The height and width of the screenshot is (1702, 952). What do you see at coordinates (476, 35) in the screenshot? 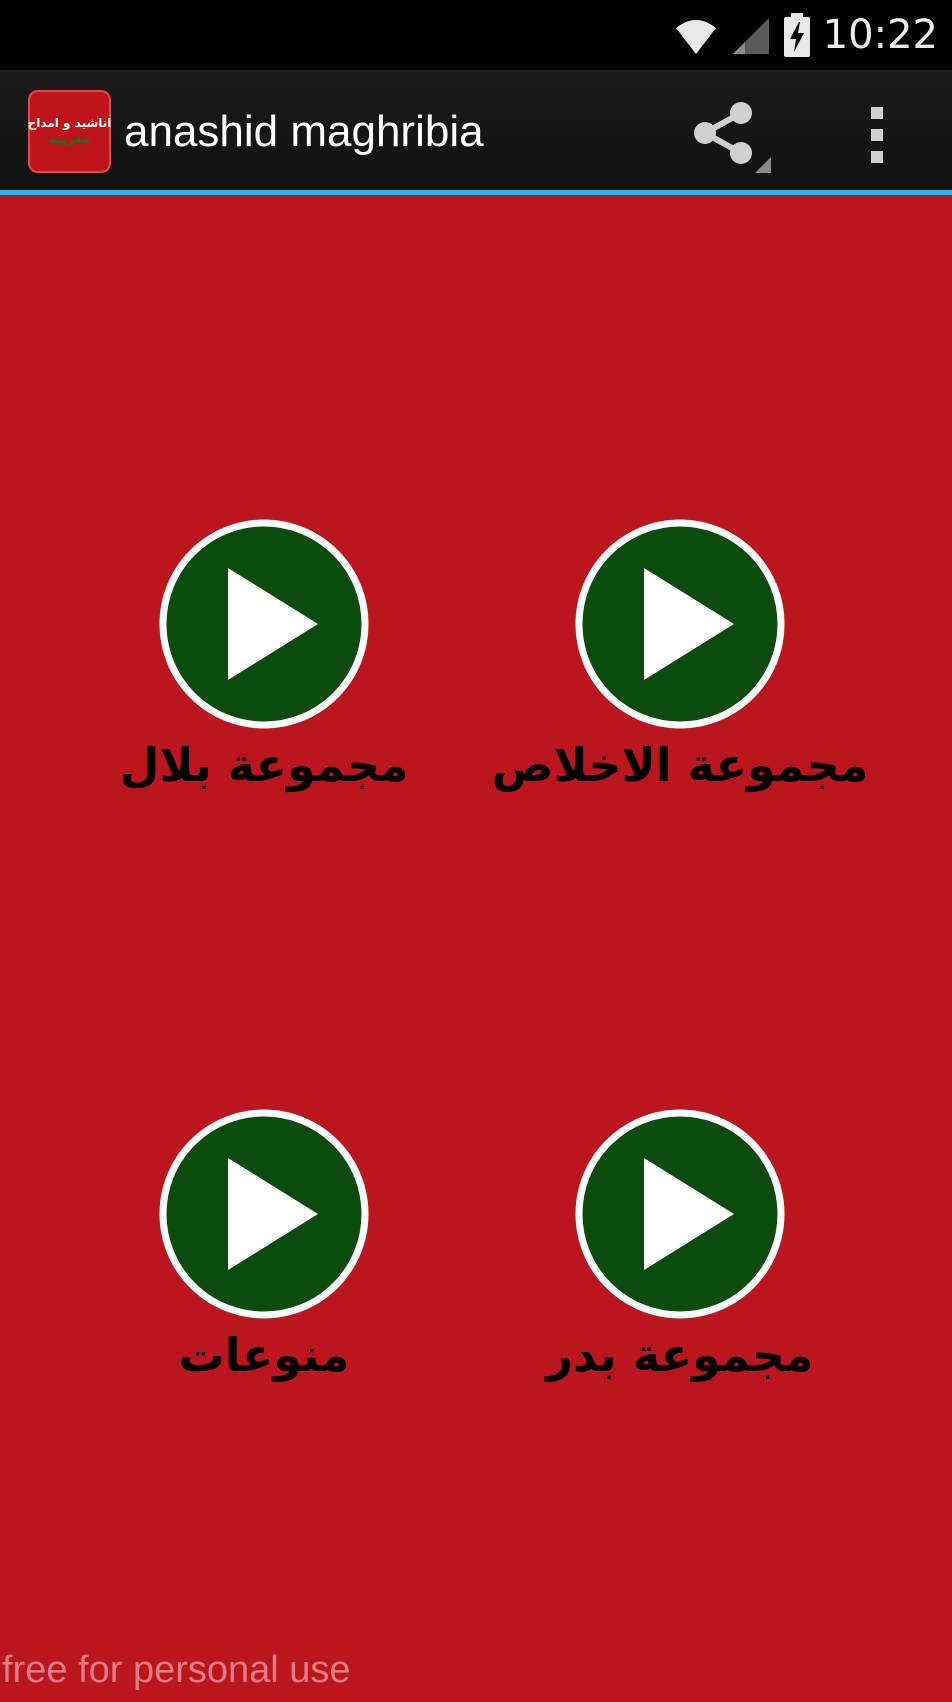
I see `status-bar: 10:22` at bounding box center [476, 35].